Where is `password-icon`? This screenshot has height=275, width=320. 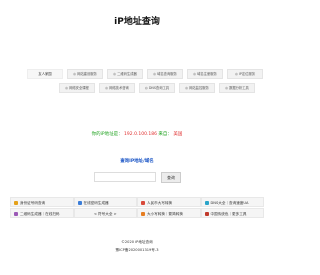
password-icon is located at coordinates (79, 203).